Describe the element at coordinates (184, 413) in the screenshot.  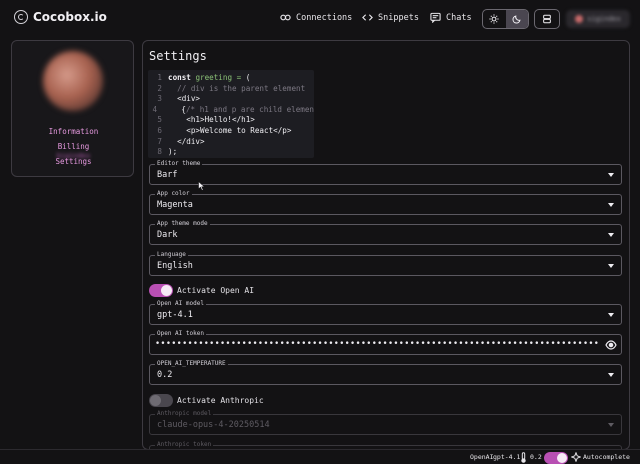
I see `anthropic-model-label: Anthropic model` at that location.